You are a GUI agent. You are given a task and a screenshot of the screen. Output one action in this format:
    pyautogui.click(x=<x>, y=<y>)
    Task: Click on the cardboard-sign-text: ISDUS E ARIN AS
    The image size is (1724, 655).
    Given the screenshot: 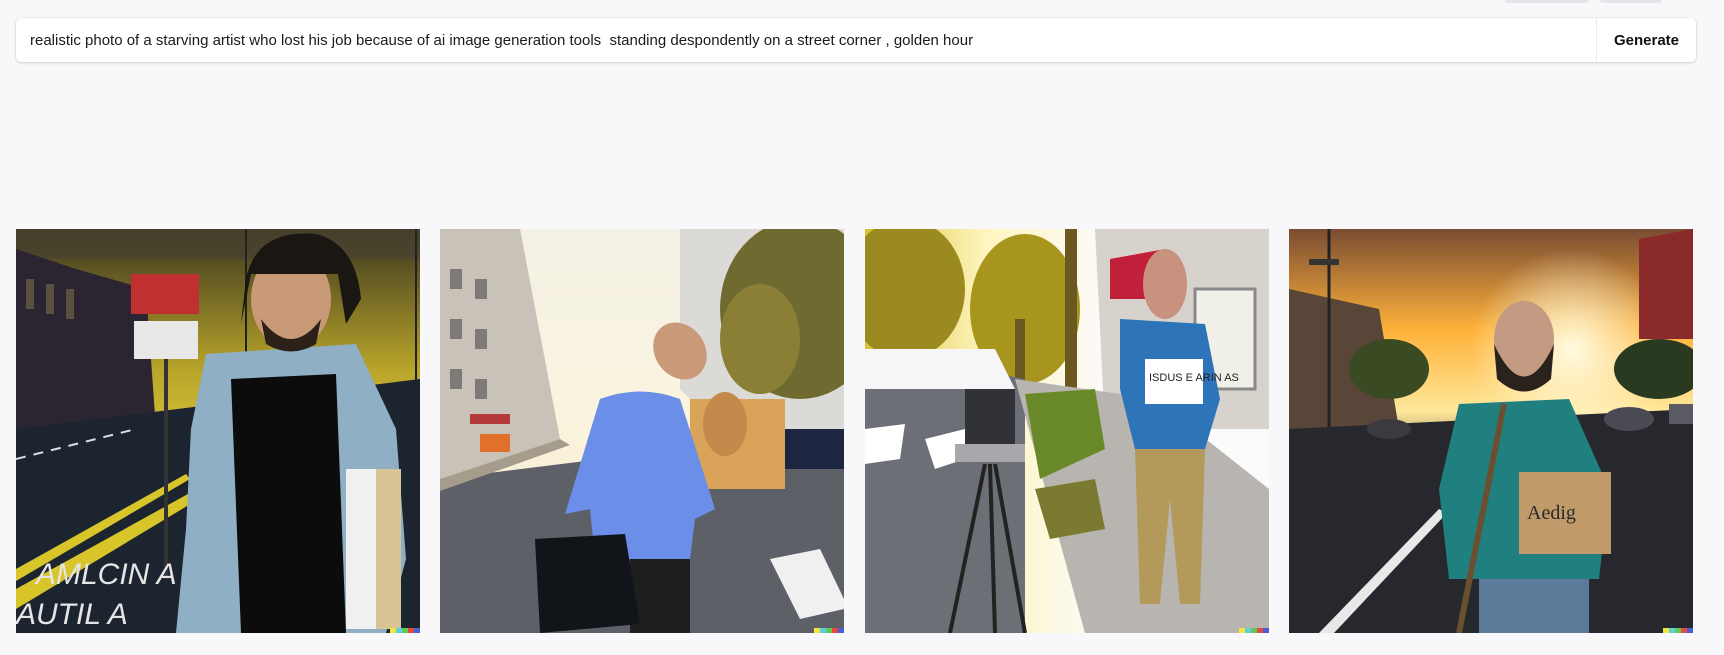 What is the action you would take?
    pyautogui.click(x=1194, y=378)
    